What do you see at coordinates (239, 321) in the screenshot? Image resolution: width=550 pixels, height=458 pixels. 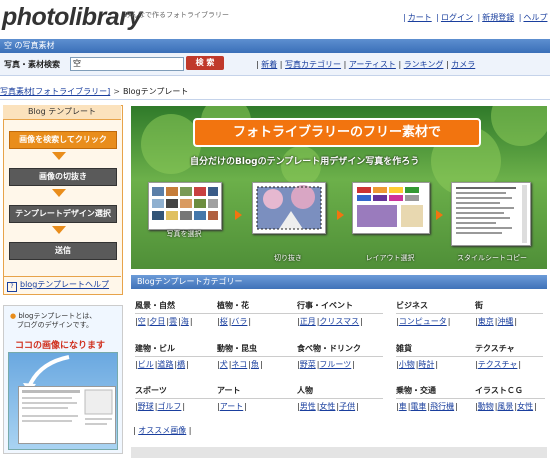 I see `cat-link: バラ` at bounding box center [239, 321].